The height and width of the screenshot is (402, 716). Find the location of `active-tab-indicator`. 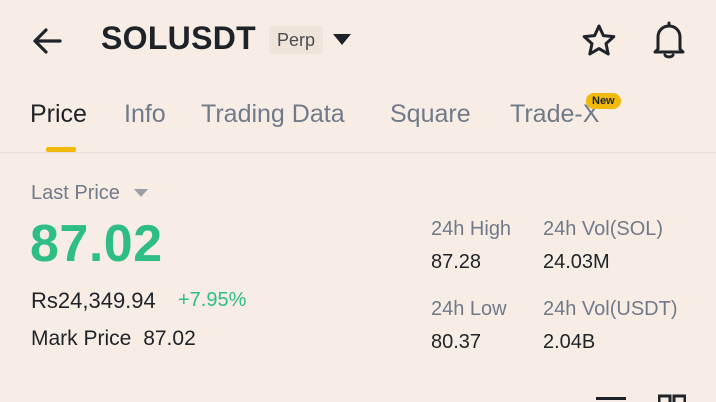

active-tab-indicator is located at coordinates (61, 149).